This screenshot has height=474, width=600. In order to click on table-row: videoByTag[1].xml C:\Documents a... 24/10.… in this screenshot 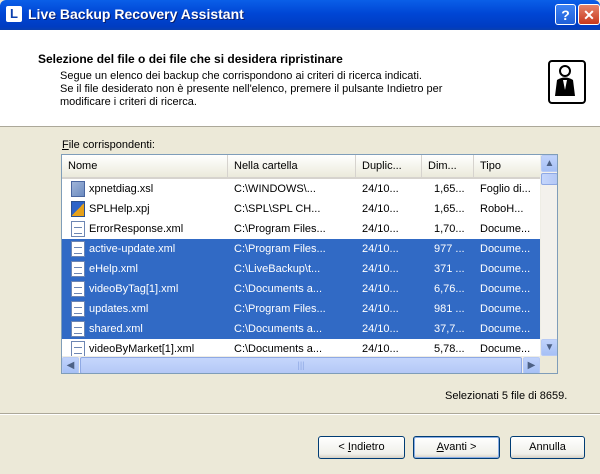, I will do `click(301, 289)`.